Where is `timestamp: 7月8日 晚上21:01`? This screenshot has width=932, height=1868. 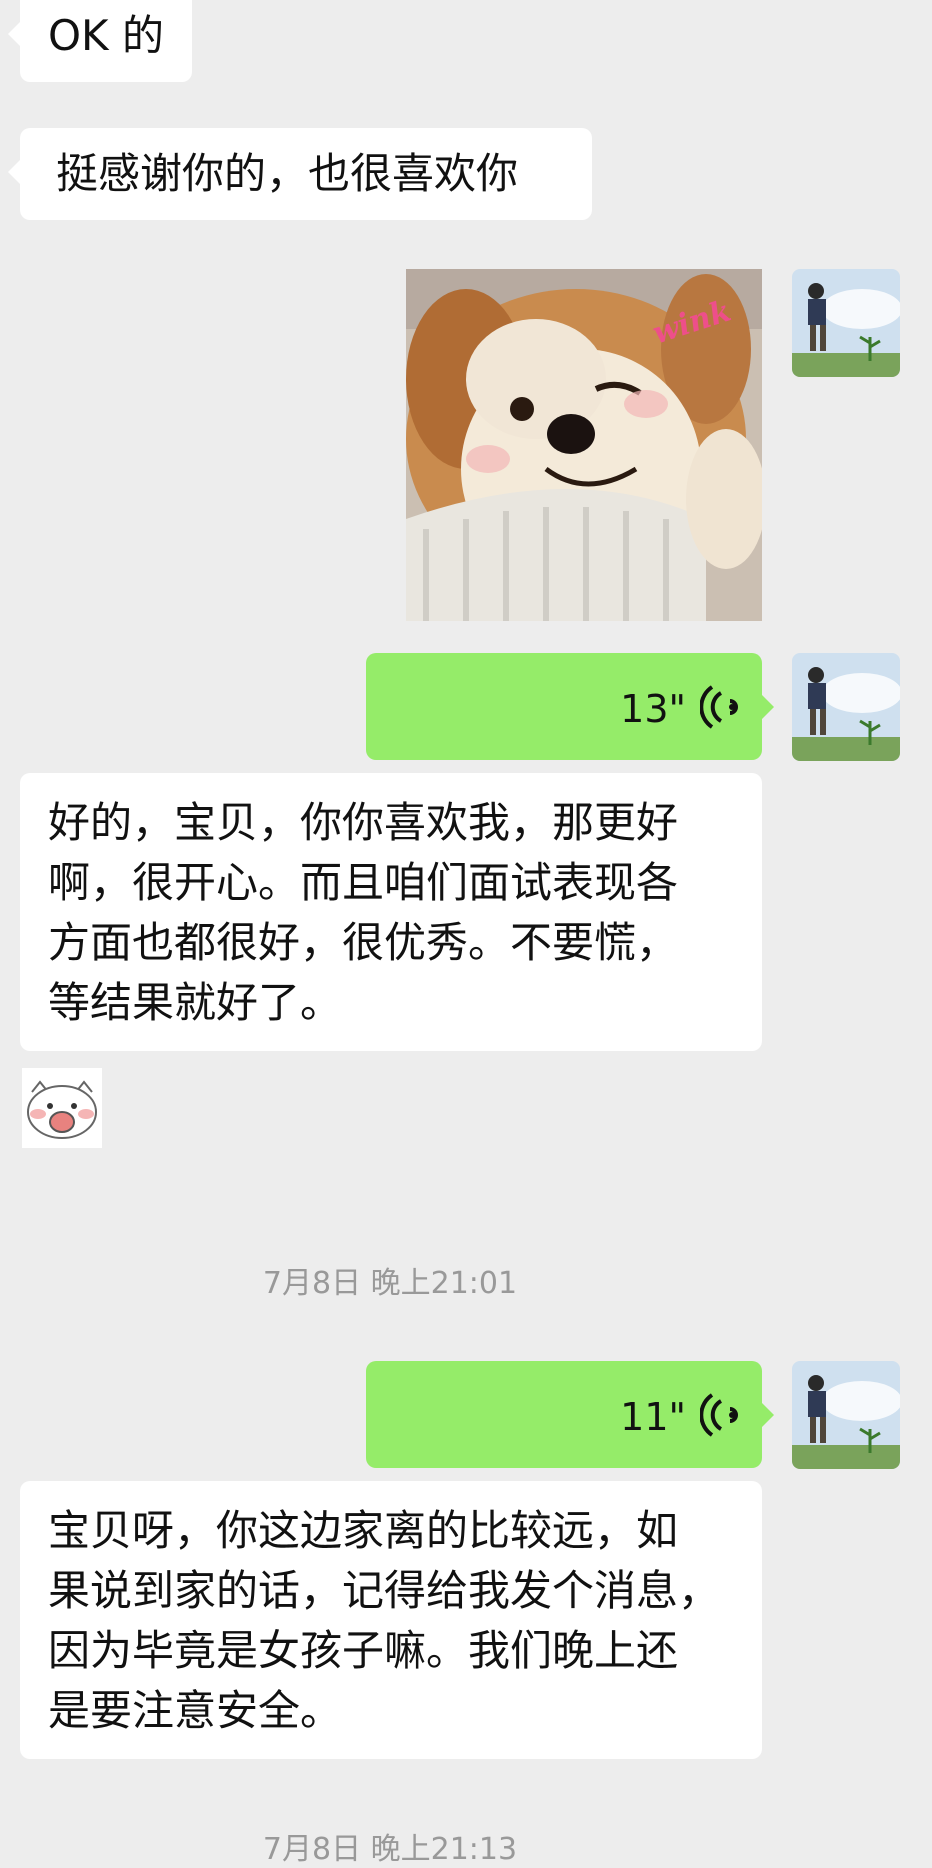 timestamp: 7月8日 晚上21:01 is located at coordinates (390, 1283).